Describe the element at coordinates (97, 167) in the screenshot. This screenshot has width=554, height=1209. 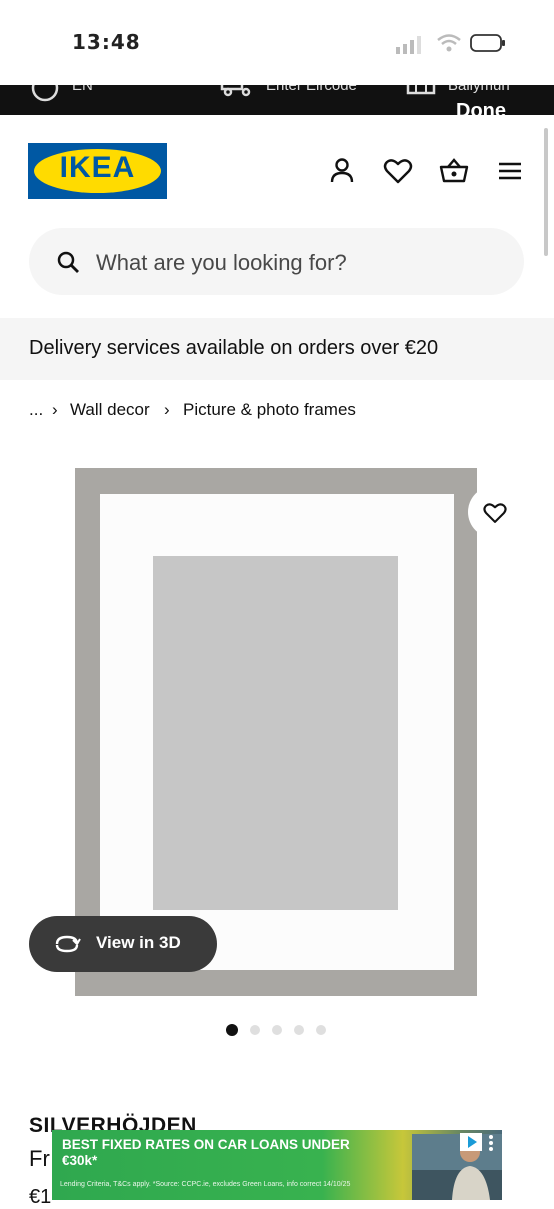
I see `logo-text: IKEA` at that location.